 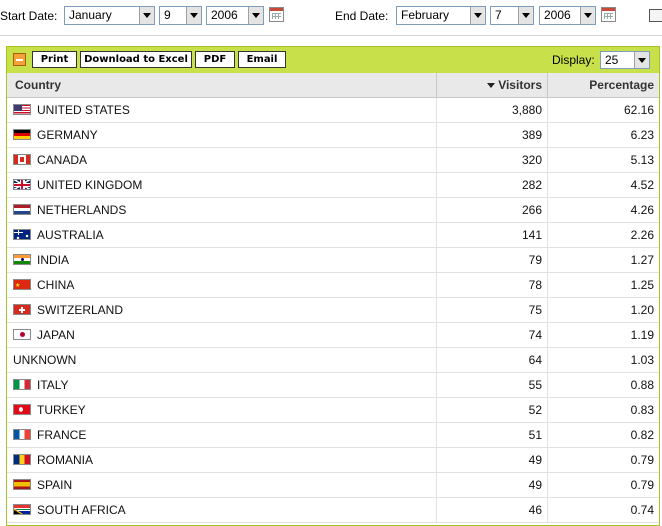 I want to click on table-row: SOUTH AFRICA 46 0.74, so click(x=333, y=510).